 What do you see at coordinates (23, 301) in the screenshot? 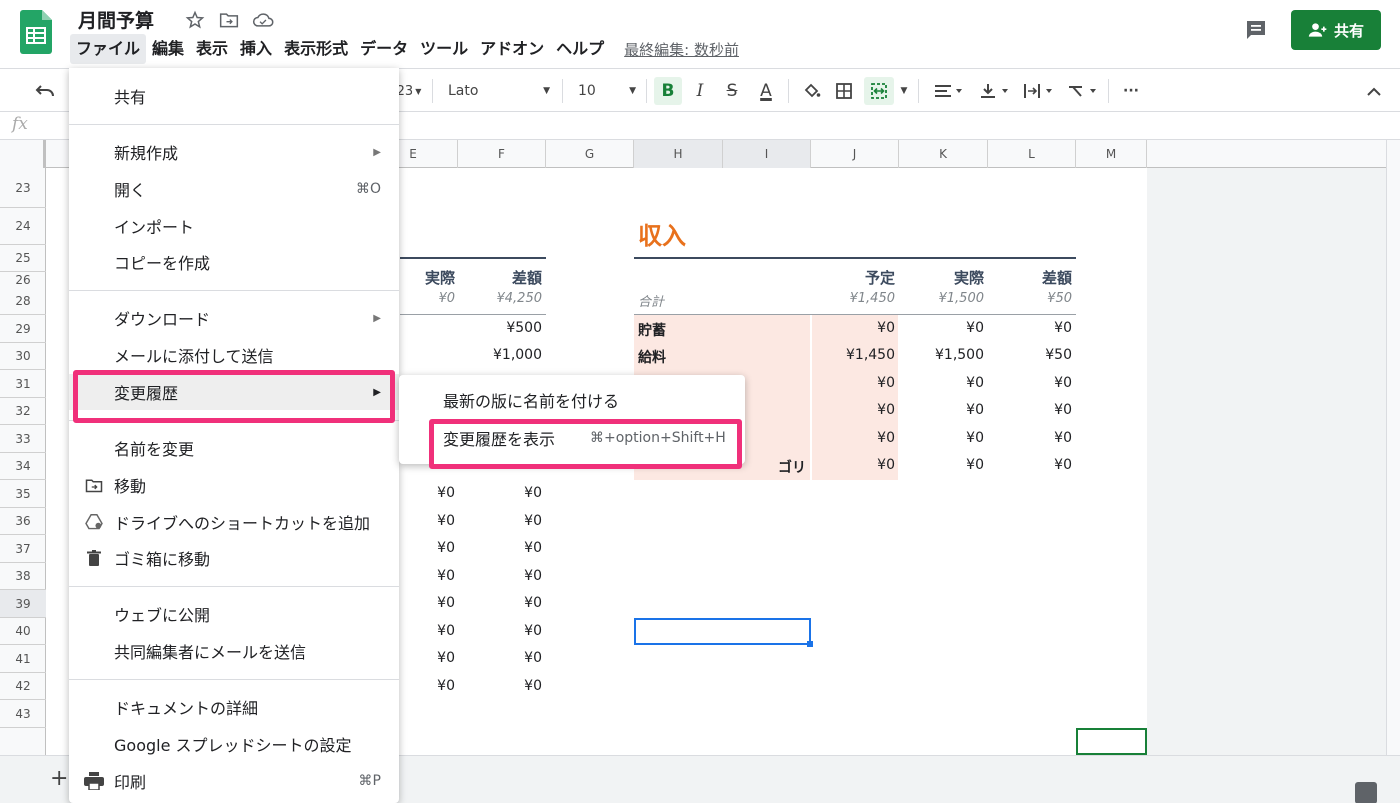
I see `row-header: 28` at bounding box center [23, 301].